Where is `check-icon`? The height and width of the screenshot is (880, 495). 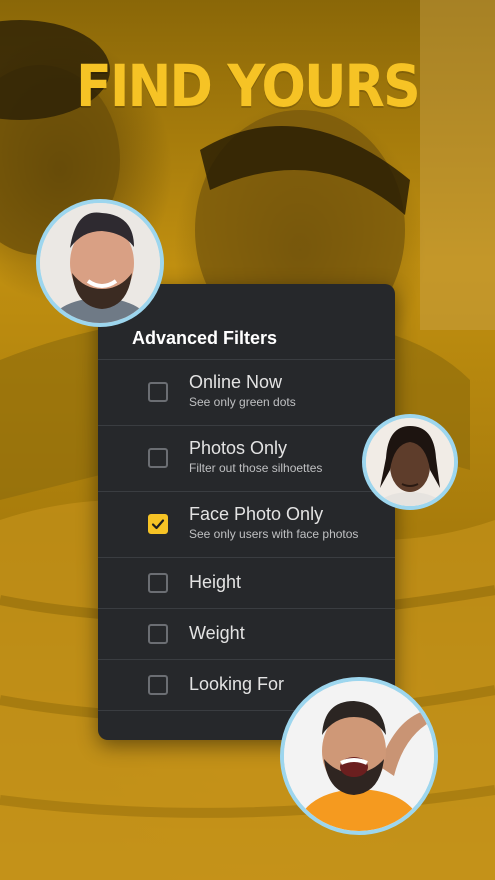 check-icon is located at coordinates (158, 524).